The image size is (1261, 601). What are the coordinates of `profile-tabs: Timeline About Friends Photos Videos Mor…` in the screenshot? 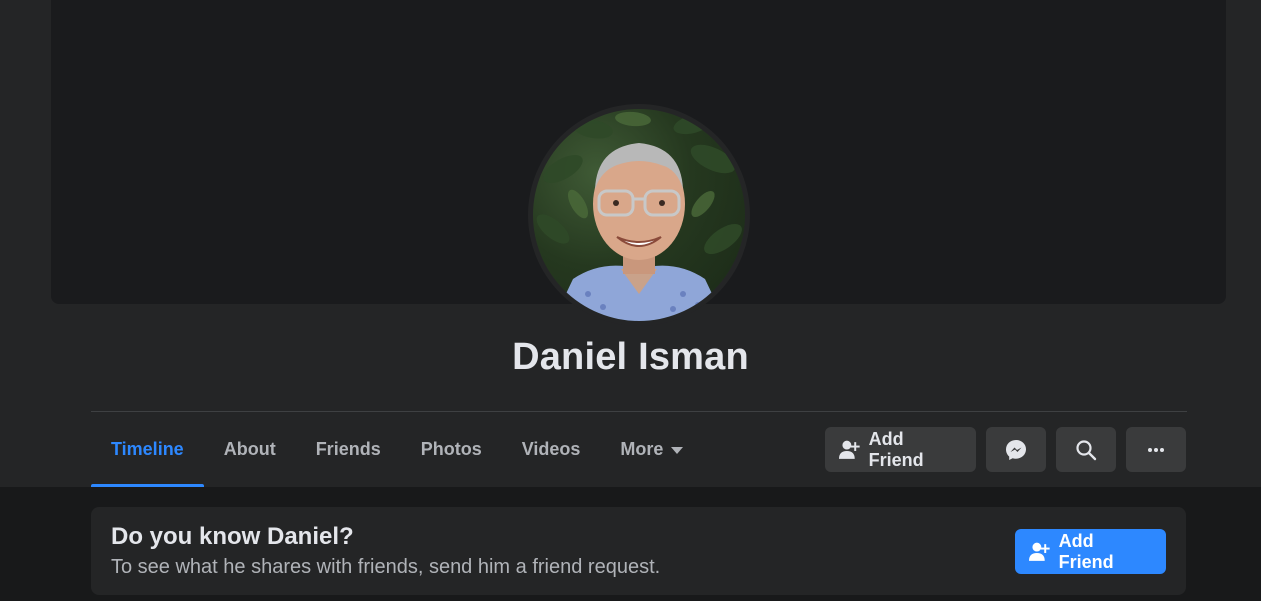 It's located at (397, 449).